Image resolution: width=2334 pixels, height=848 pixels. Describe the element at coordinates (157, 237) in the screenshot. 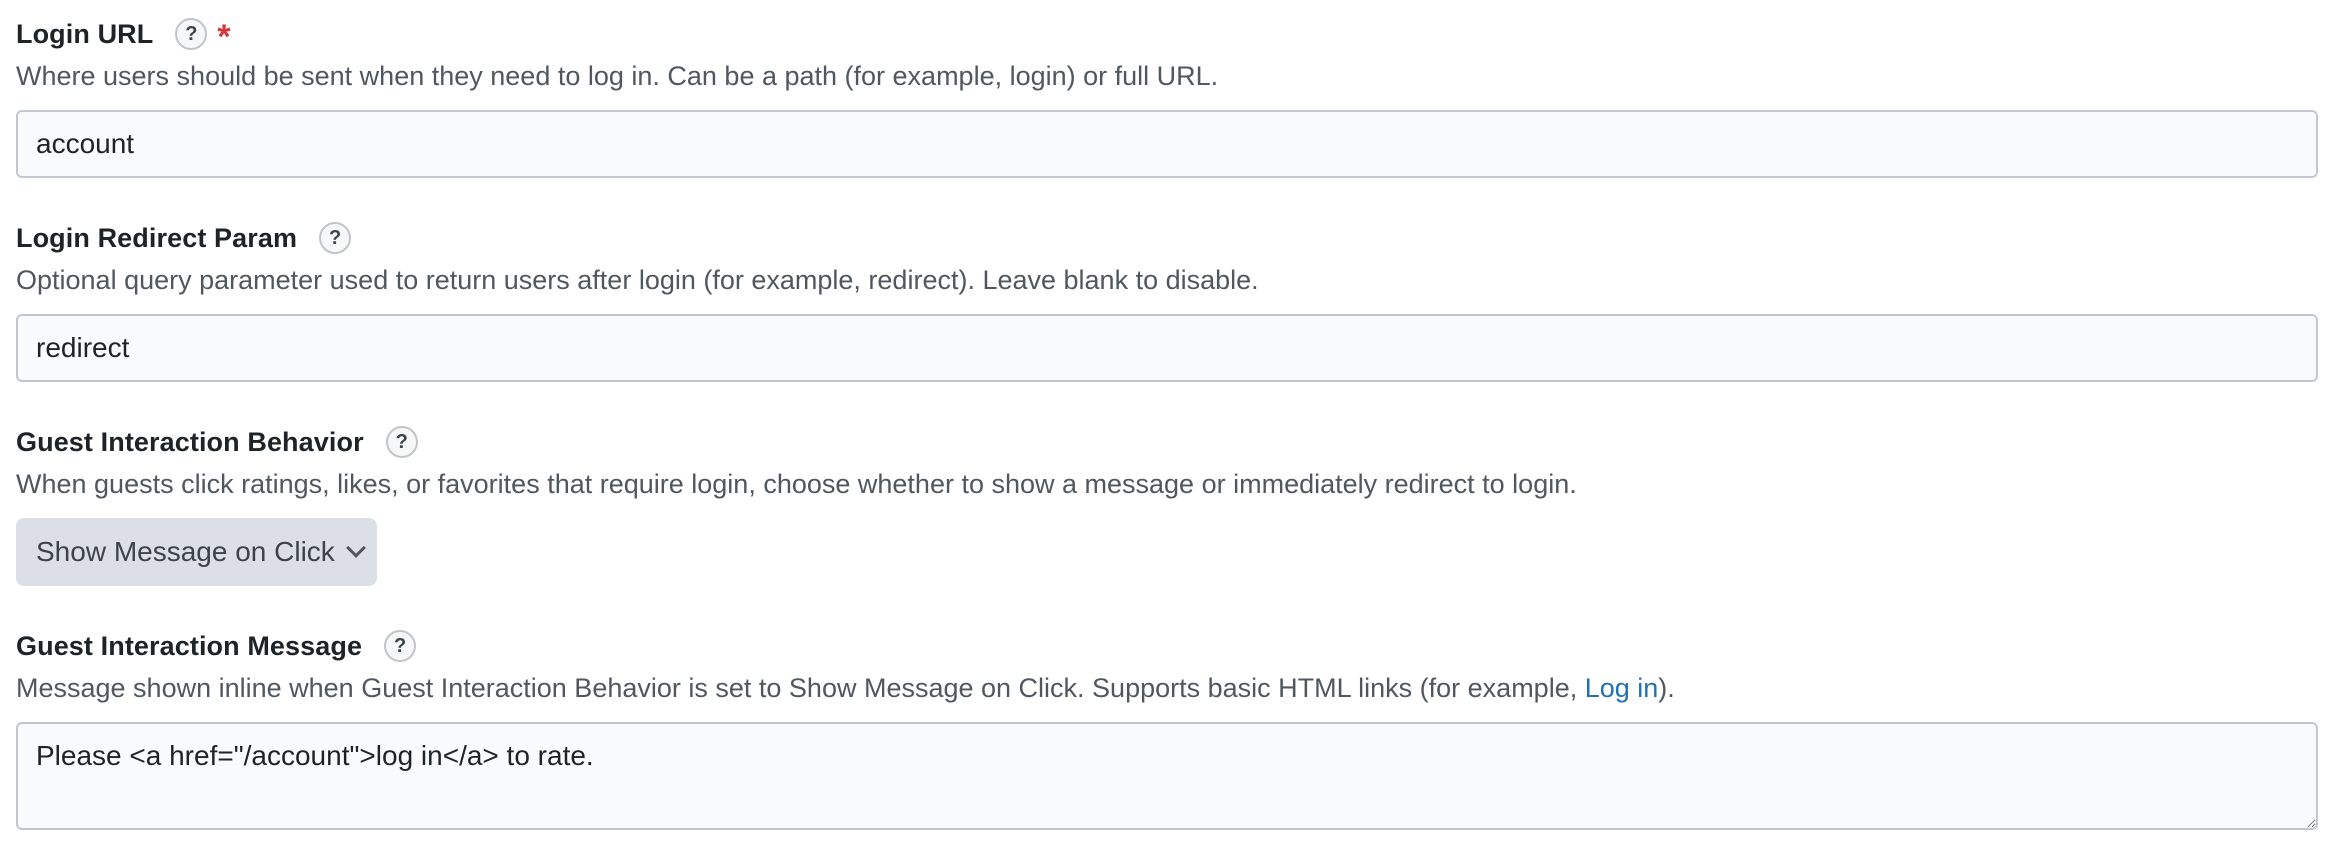

I see `login-redirect-param-label: Login Redirect Param` at that location.